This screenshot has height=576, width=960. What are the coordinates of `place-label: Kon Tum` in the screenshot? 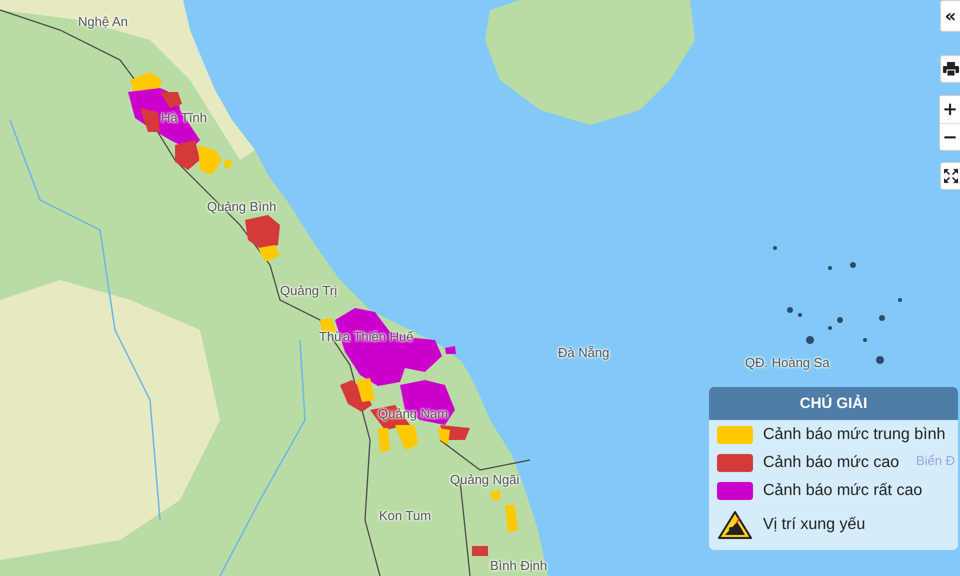 It's located at (405, 515).